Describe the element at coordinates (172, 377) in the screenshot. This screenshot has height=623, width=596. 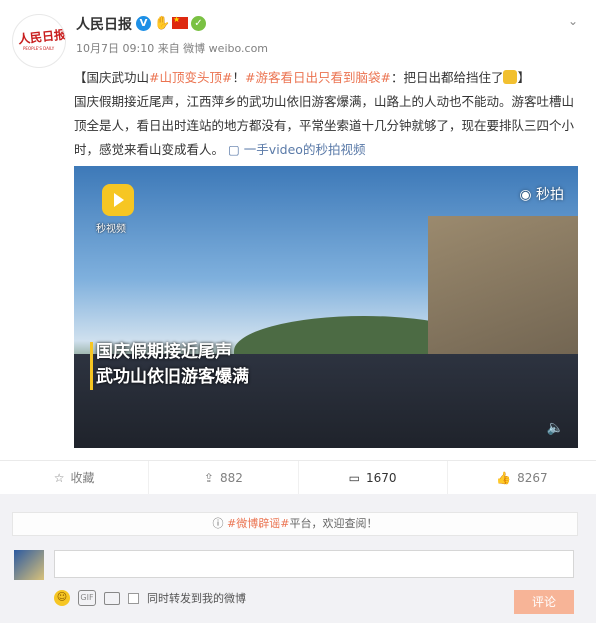
I see `caption-line-2: 武功山依旧游客爆满` at that location.